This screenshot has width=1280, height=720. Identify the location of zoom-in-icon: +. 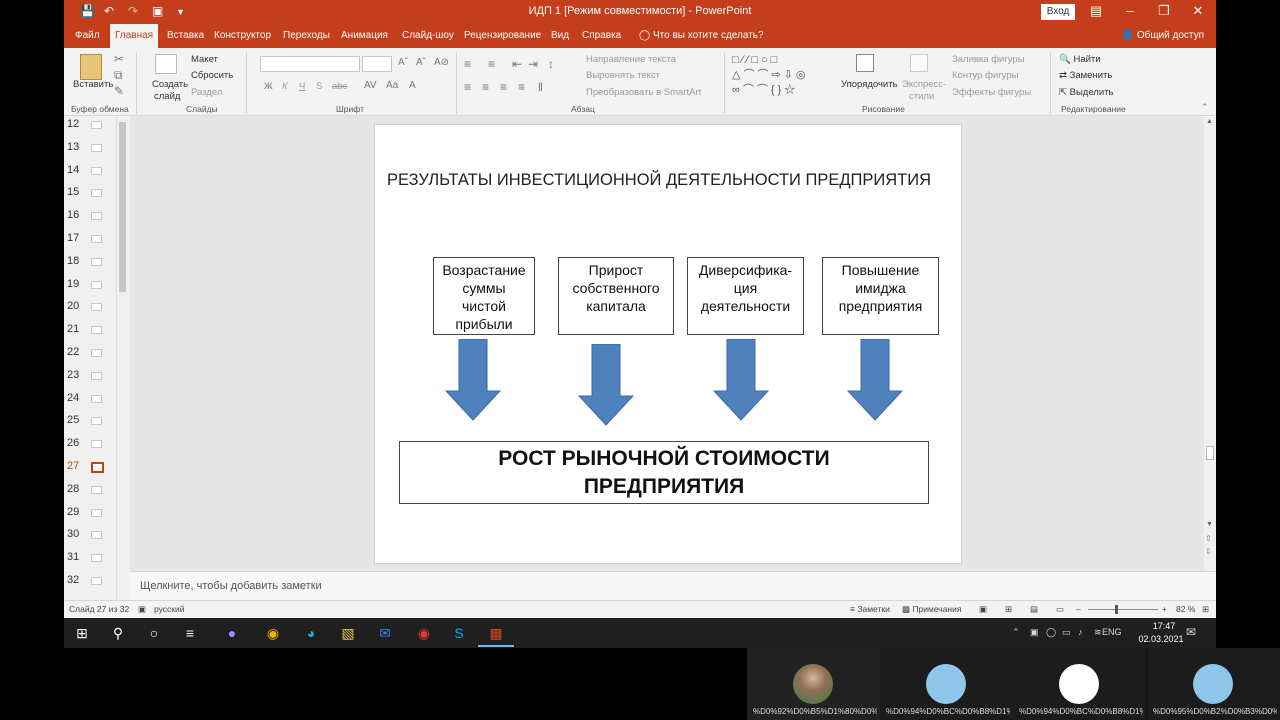
(1164, 609).